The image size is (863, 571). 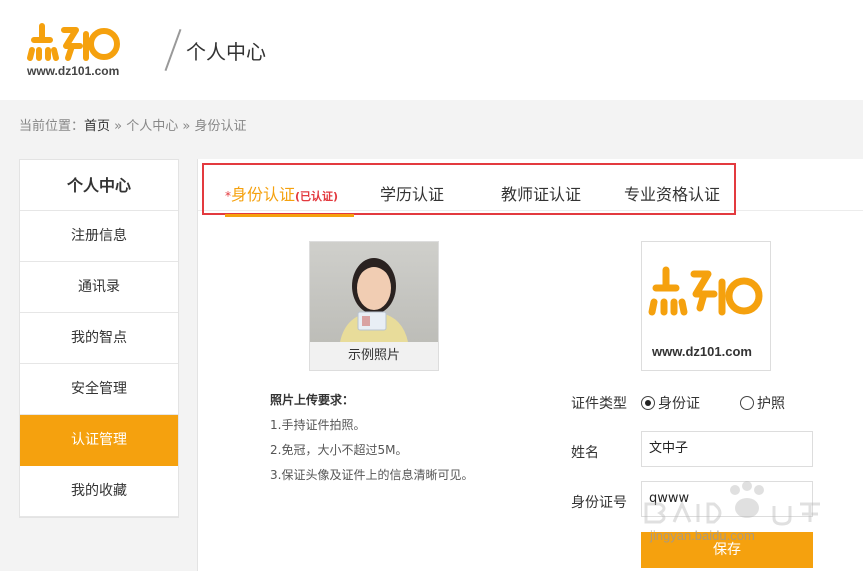 What do you see at coordinates (648, 403) in the screenshot?
I see `radio-checked-icon` at bounding box center [648, 403].